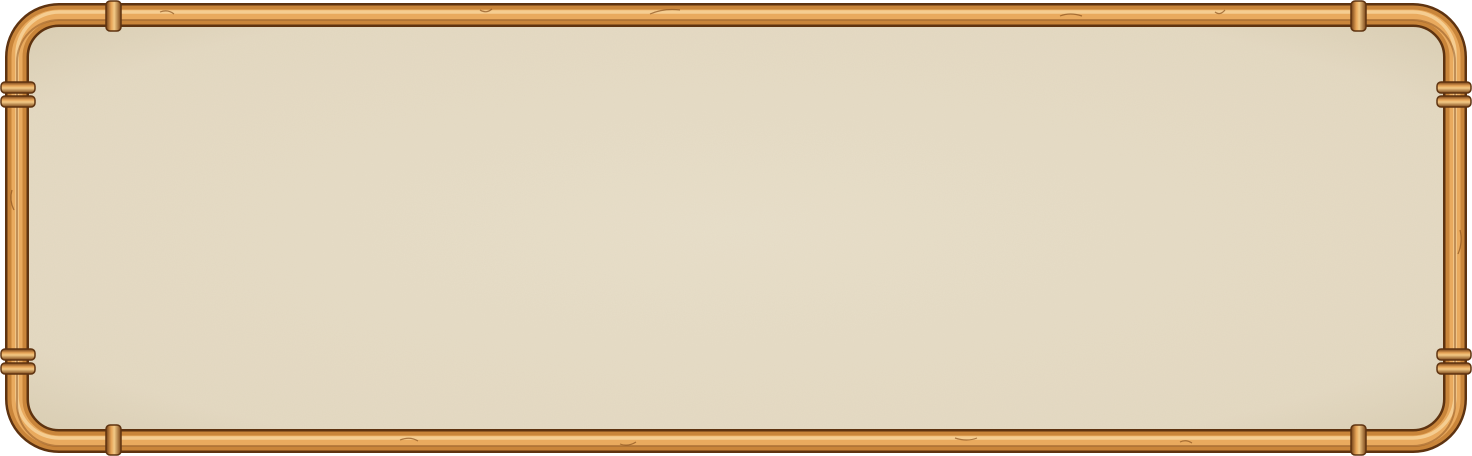  Describe the element at coordinates (1358, 16) in the screenshot. I see `joint-top-right` at that location.